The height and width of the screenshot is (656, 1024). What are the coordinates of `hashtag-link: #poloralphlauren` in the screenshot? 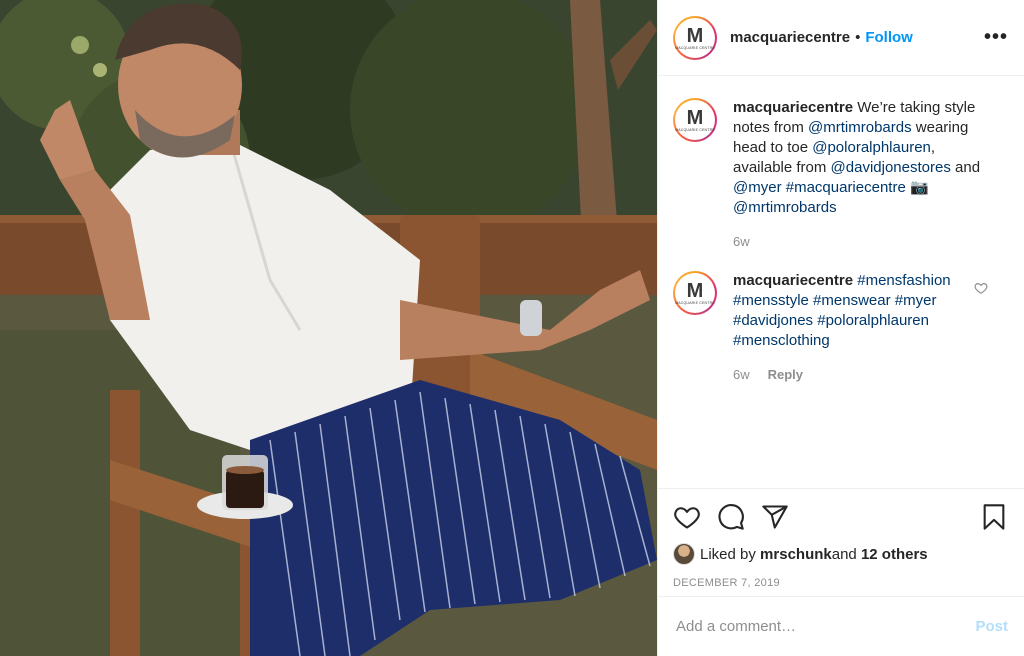 It's located at (873, 320).